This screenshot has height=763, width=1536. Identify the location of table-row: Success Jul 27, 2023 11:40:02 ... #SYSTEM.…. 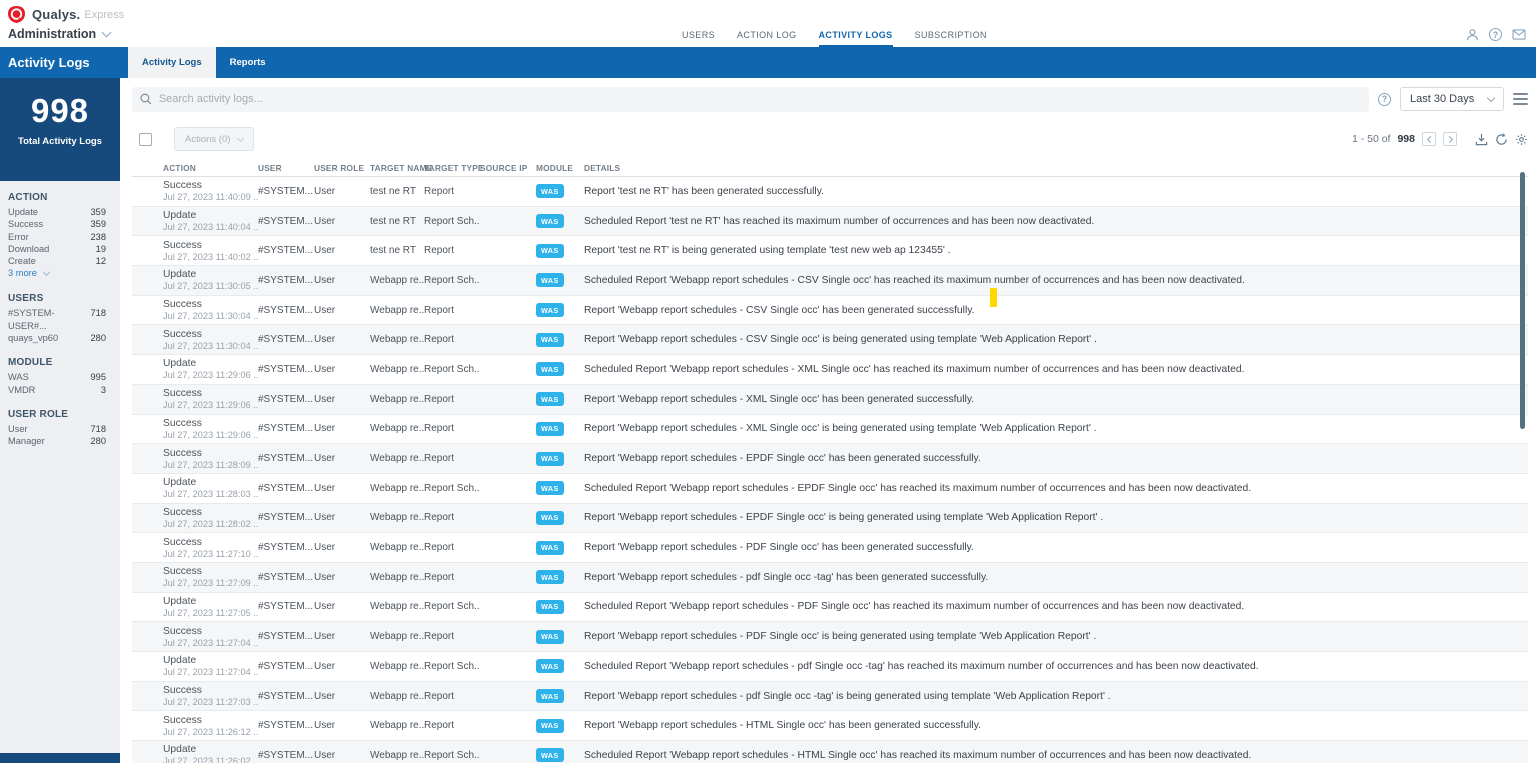
(830, 251).